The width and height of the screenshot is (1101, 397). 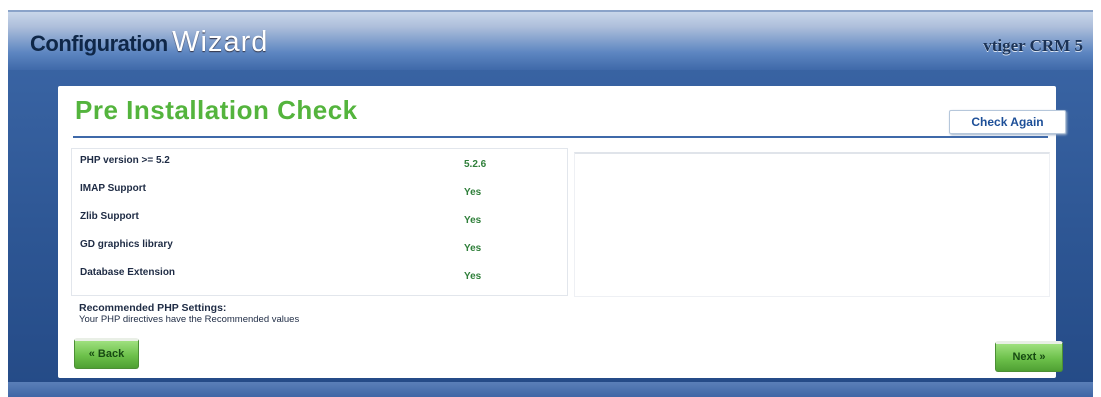 I want to click on wizard-title-part1: Configuration, so click(x=99, y=43).